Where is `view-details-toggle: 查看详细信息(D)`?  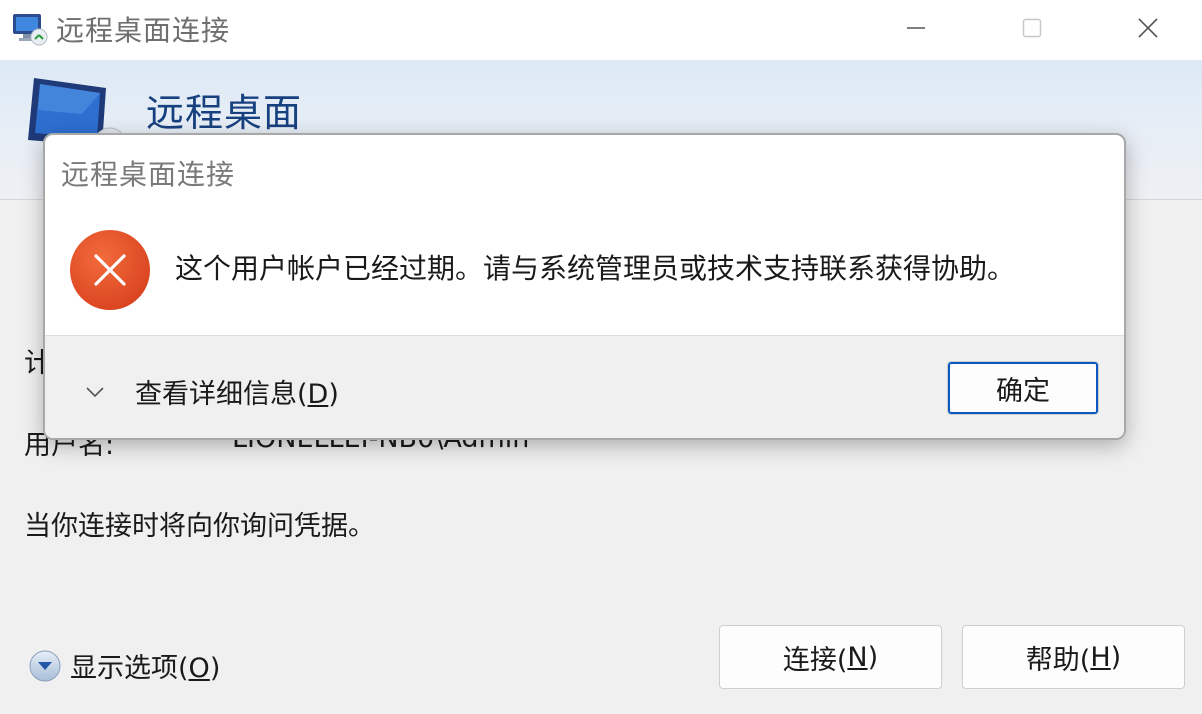 view-details-toggle: 查看详细信息(D) is located at coordinates (211, 391).